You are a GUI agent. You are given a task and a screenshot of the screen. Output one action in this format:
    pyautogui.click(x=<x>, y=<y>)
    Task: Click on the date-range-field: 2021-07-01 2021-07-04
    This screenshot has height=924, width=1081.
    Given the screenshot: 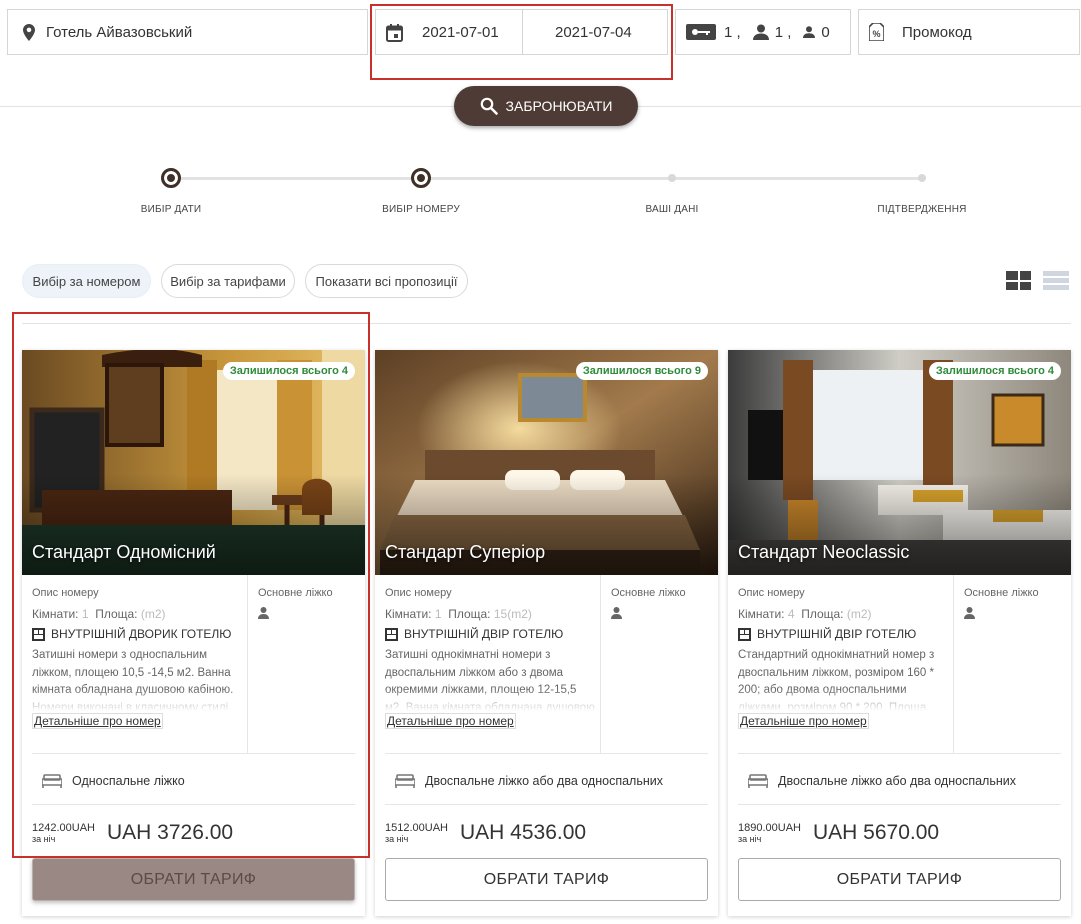 What is the action you would take?
    pyautogui.click(x=521, y=32)
    